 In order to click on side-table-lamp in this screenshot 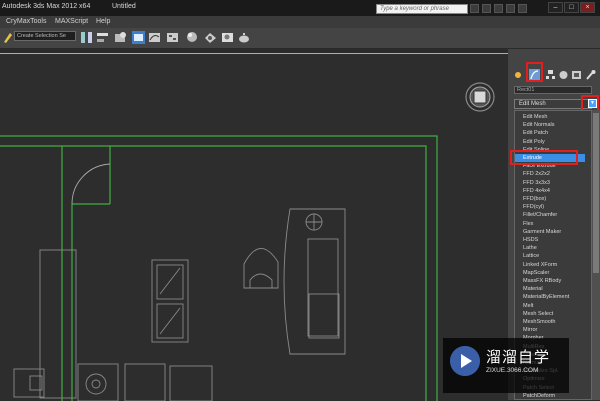, I will do `click(96, 384)`.